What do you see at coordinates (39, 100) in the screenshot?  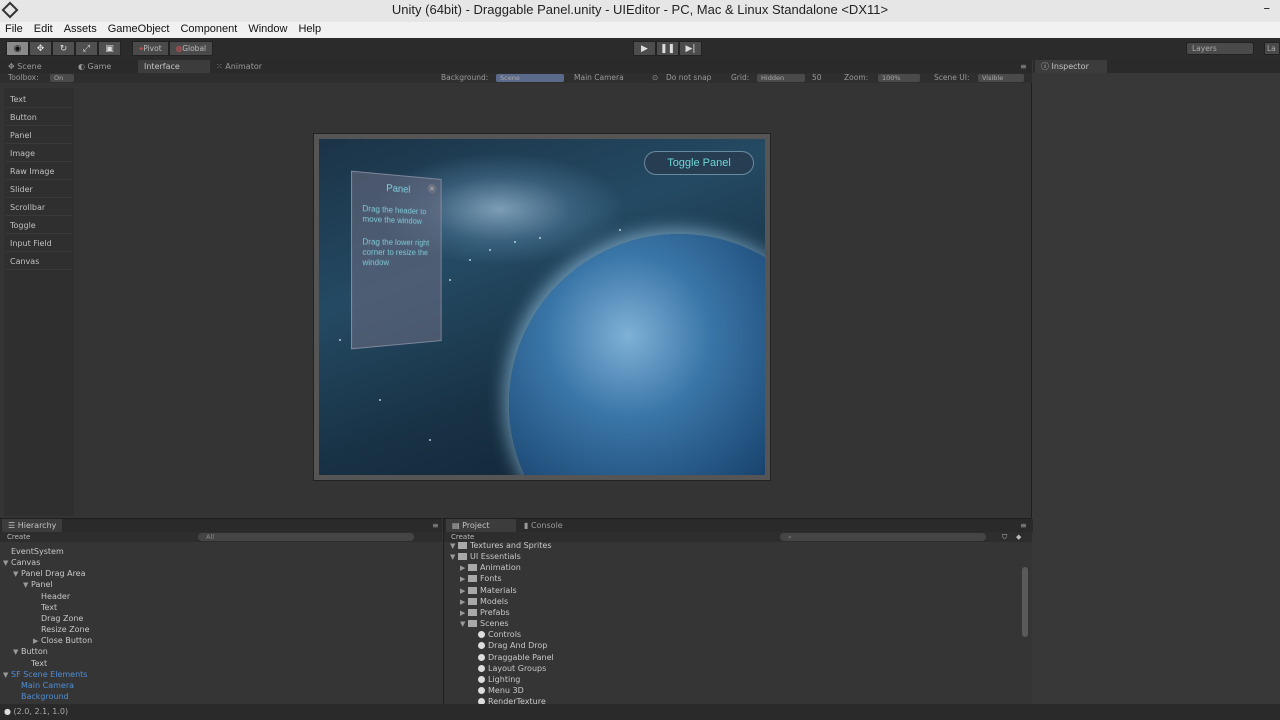 I see `toolbox-item-text: Text` at bounding box center [39, 100].